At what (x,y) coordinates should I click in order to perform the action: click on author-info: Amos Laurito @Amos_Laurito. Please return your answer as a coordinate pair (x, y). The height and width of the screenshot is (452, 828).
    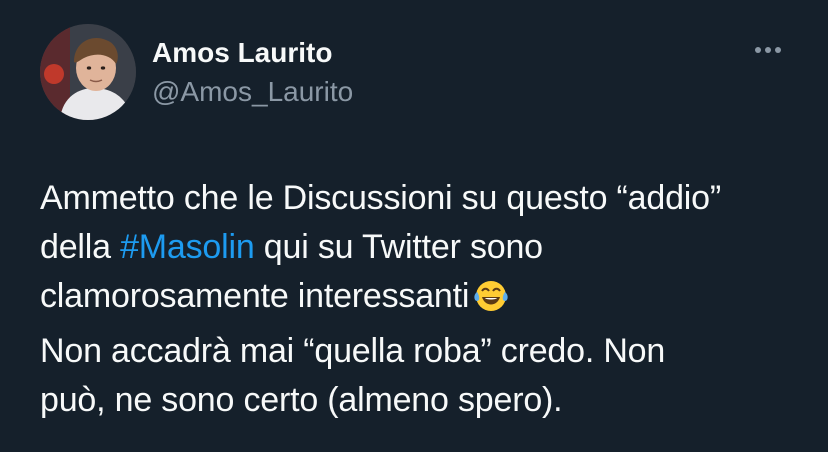
    Looking at the image, I should click on (252, 73).